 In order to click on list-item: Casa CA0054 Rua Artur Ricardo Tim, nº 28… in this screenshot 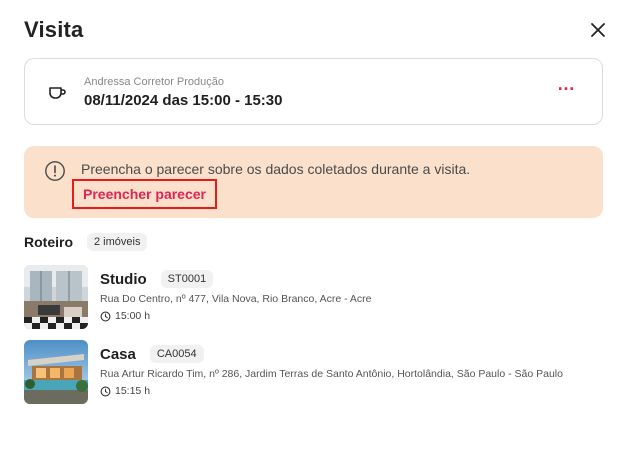, I will do `click(319, 372)`.